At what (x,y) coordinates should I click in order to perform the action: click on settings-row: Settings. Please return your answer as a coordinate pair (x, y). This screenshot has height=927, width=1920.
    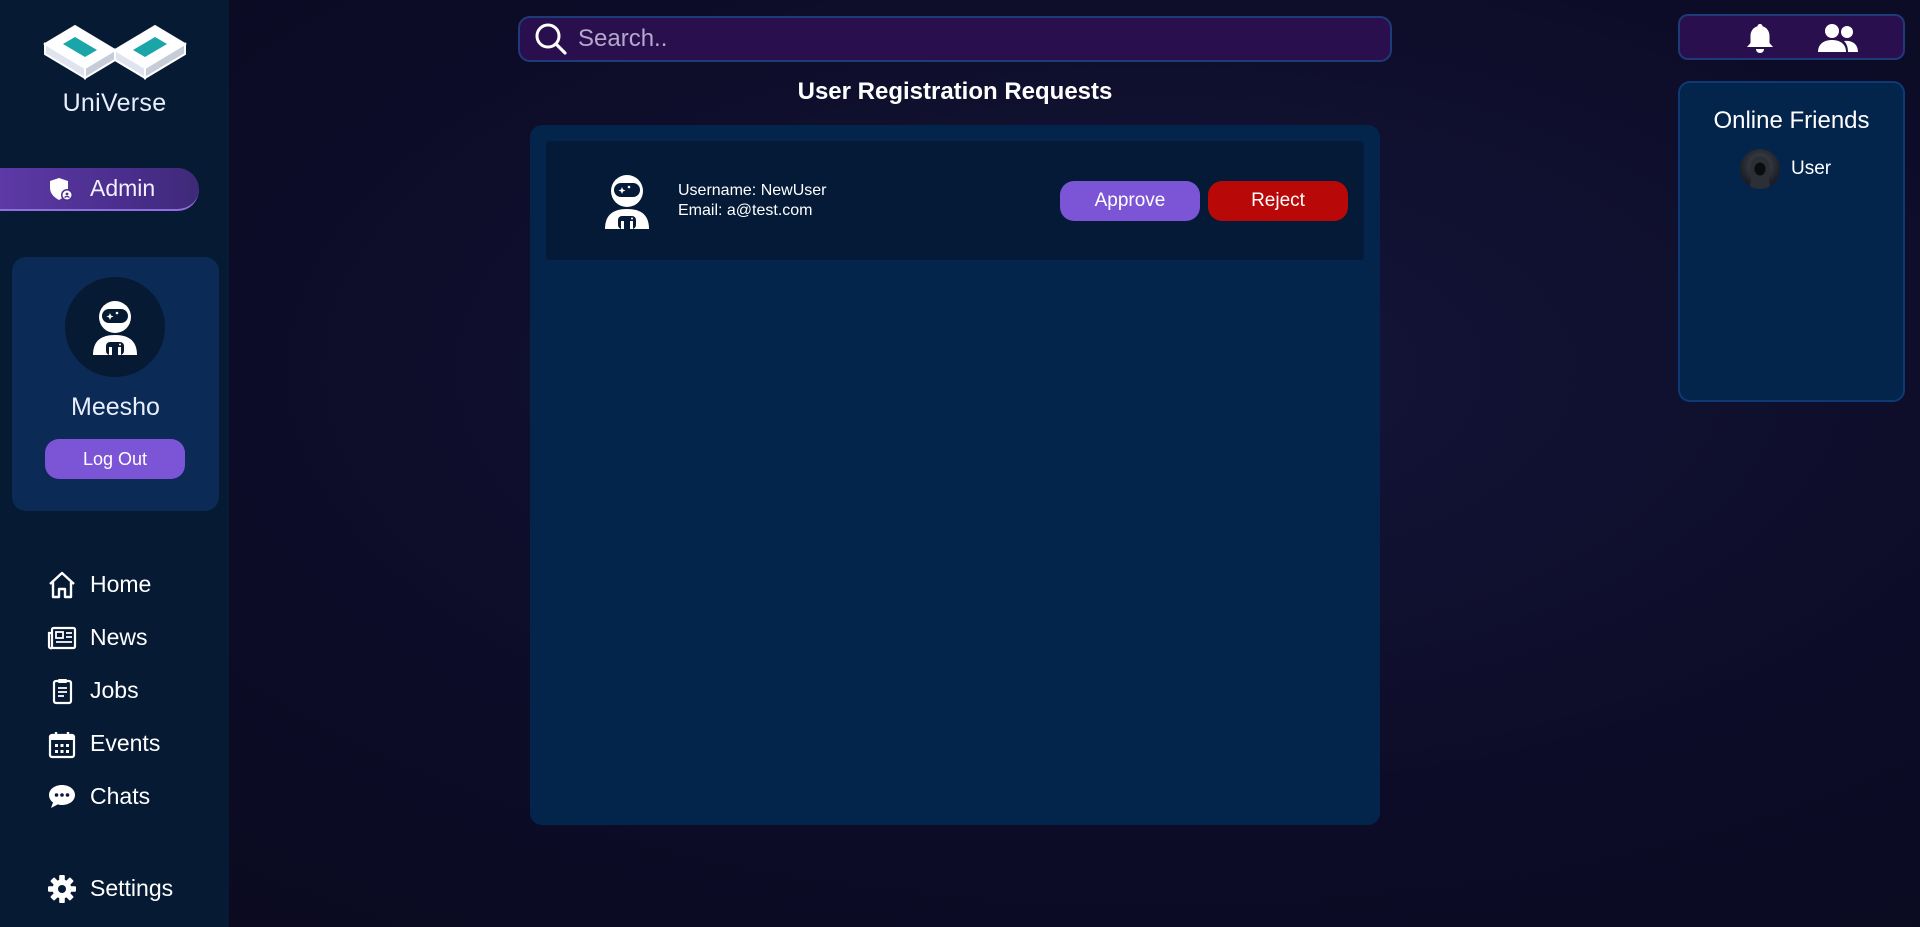
    Looking at the image, I should click on (114, 888).